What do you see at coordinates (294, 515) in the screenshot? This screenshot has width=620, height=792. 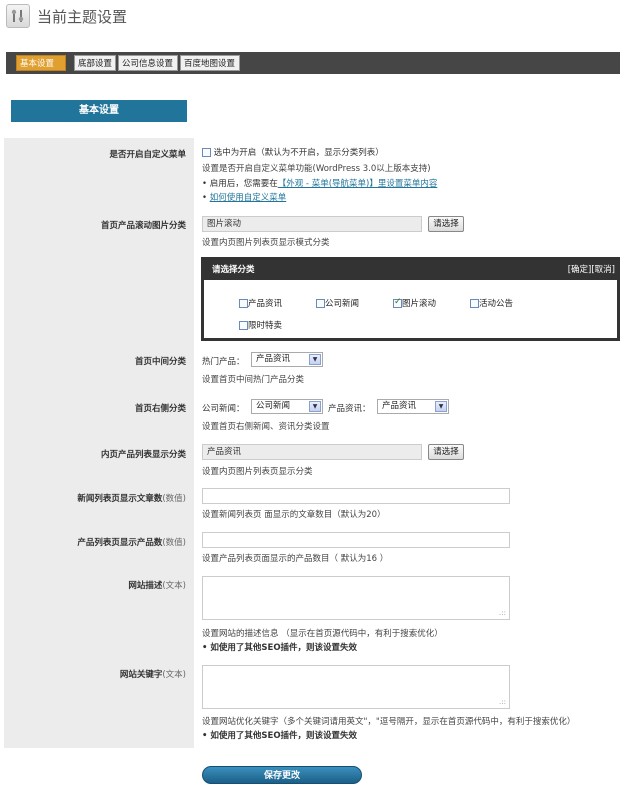 I see `news-count-desc: 设置新闻列表页 面显示的文章数目（默认为20）` at bounding box center [294, 515].